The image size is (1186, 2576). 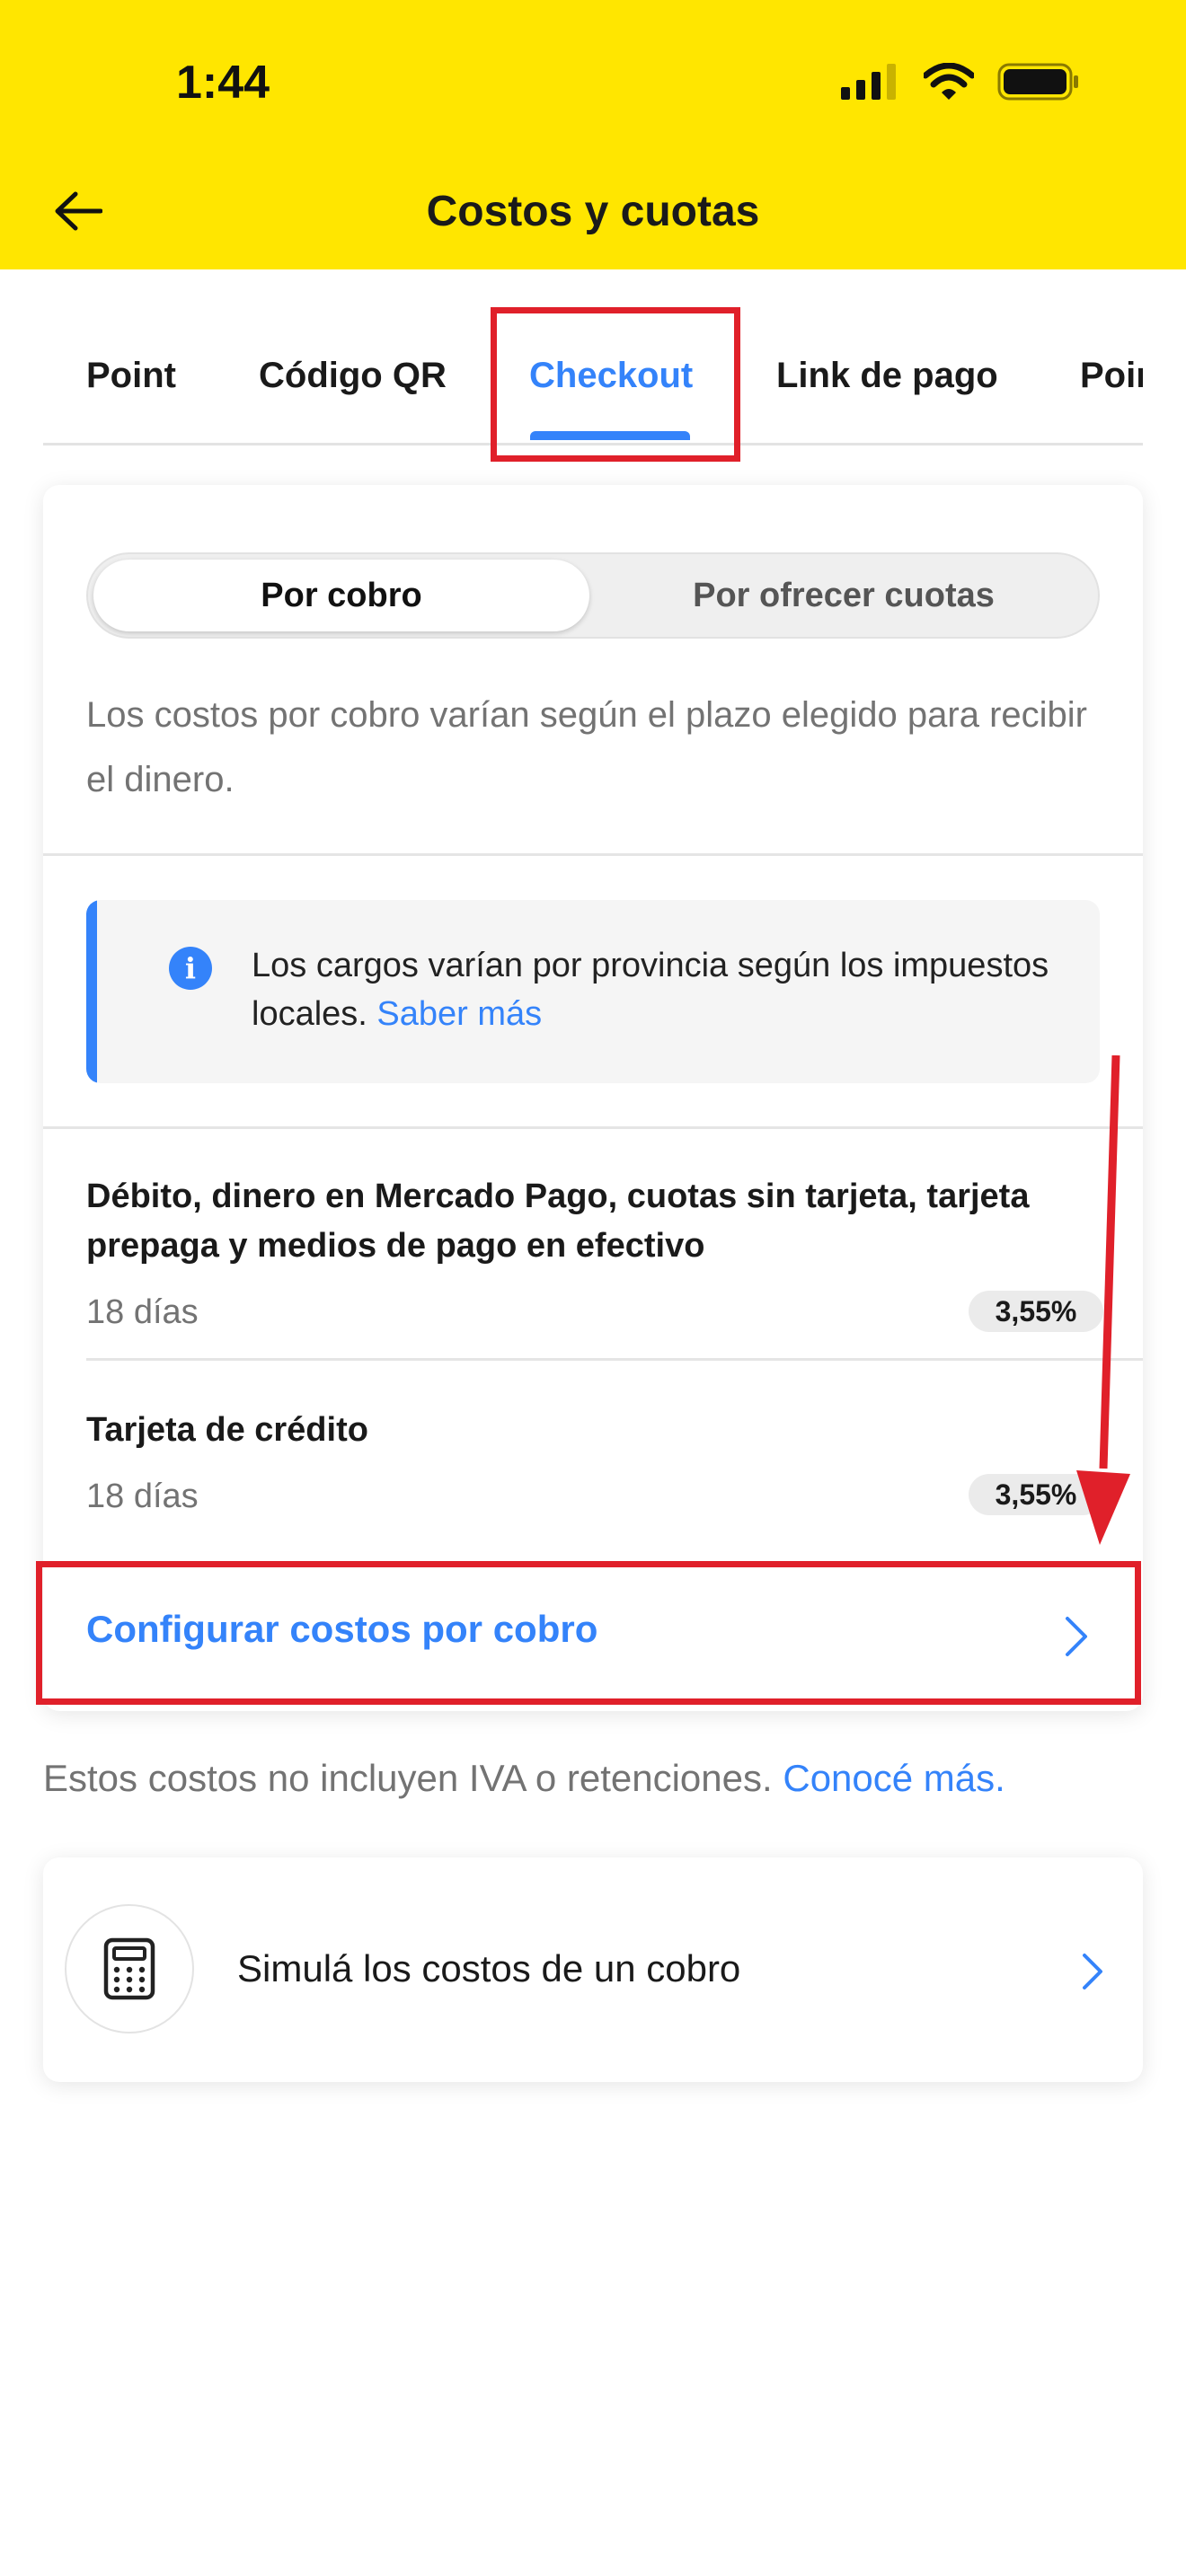 What do you see at coordinates (949, 81) in the screenshot?
I see `wifi-icon` at bounding box center [949, 81].